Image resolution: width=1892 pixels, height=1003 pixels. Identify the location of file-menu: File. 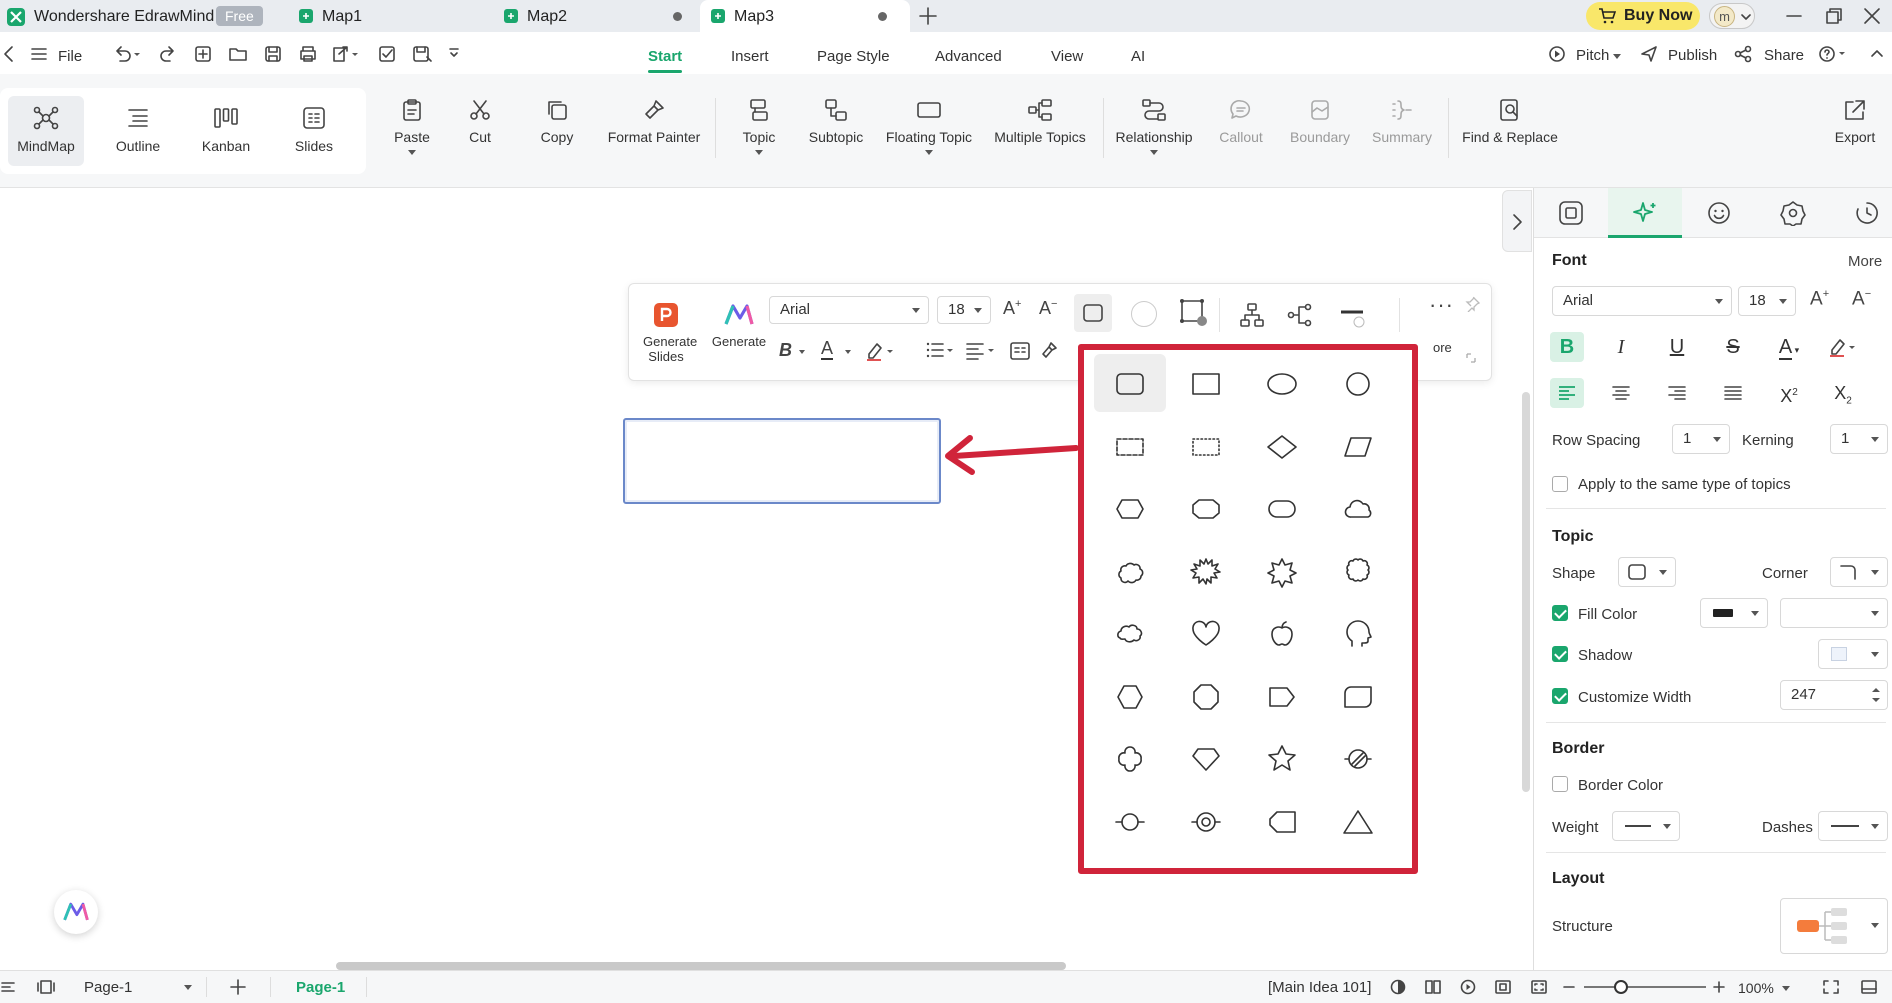
(70, 56).